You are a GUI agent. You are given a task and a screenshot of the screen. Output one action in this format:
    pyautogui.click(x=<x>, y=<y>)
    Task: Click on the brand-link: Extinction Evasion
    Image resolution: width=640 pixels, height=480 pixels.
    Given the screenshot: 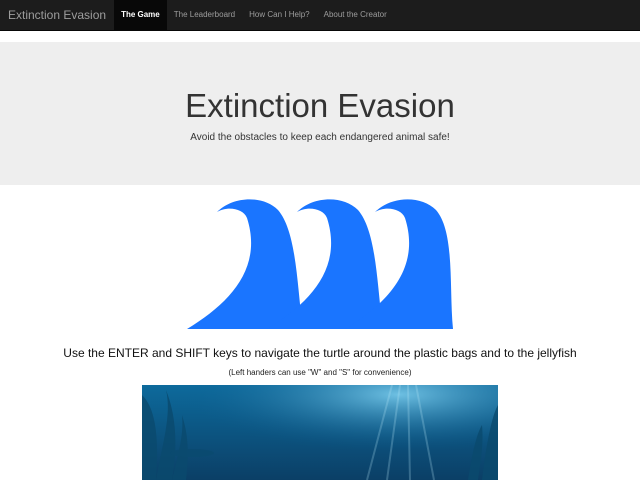 What is the action you would take?
    pyautogui.click(x=57, y=15)
    